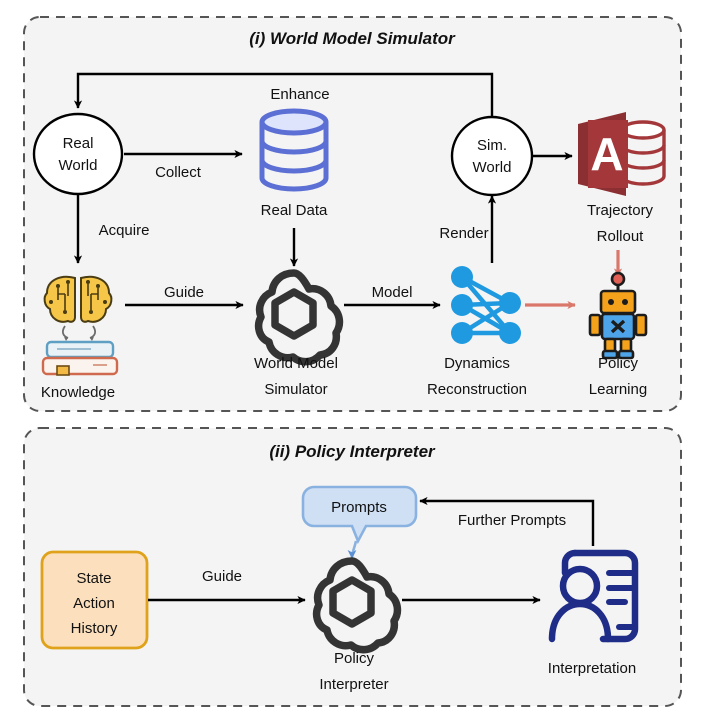 The image size is (705, 724). I want to click on access-database-icon: A, so click(622, 154).